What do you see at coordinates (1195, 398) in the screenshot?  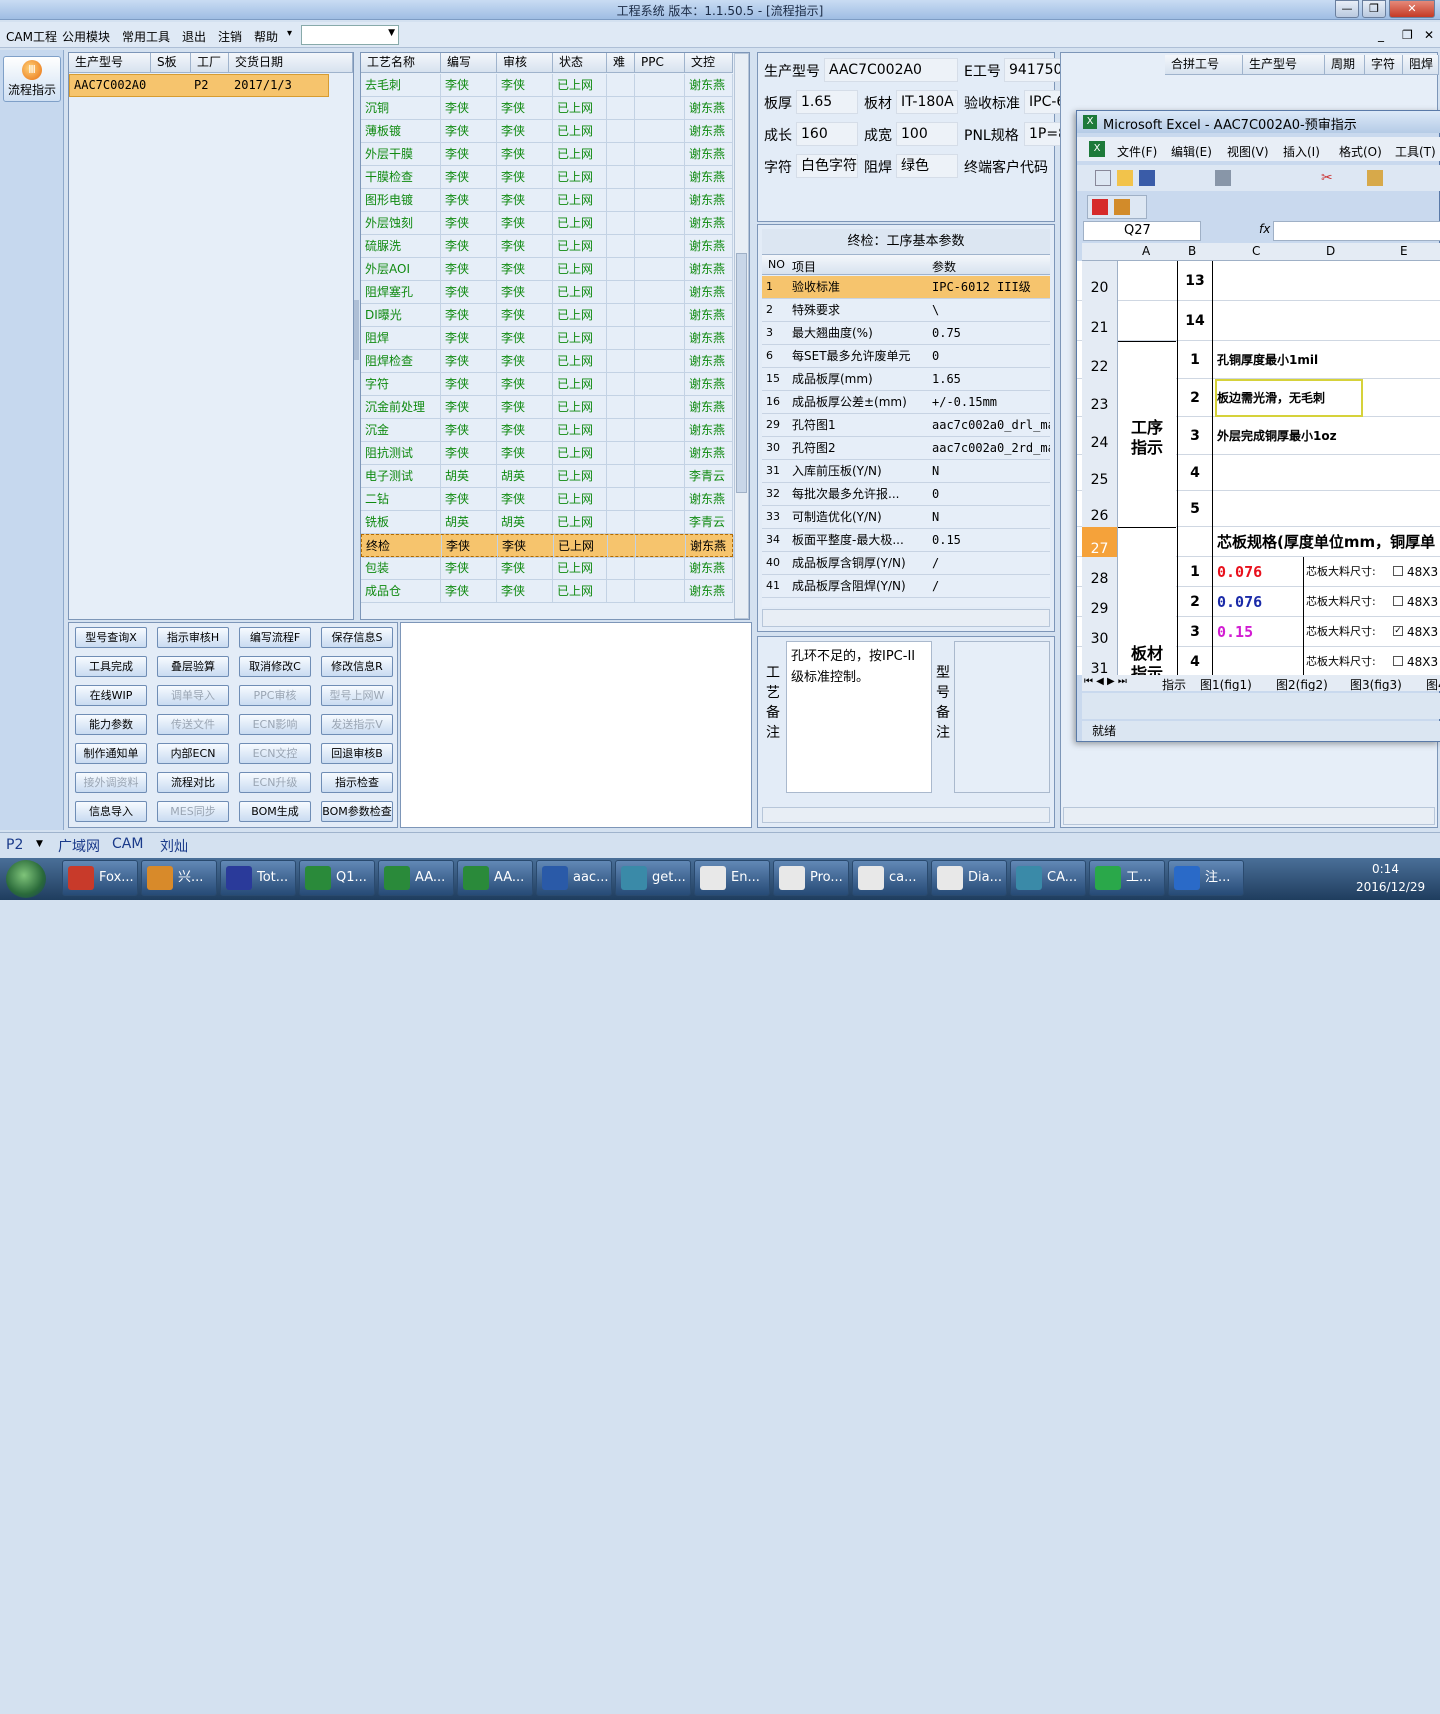 I see `cell-b: 2` at bounding box center [1195, 398].